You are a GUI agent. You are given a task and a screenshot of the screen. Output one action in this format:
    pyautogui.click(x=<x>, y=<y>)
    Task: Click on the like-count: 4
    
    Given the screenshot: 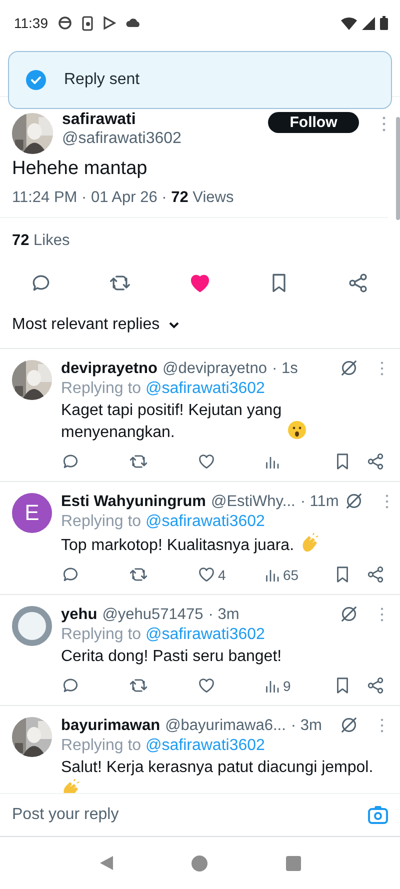 What is the action you would take?
    pyautogui.click(x=222, y=574)
    